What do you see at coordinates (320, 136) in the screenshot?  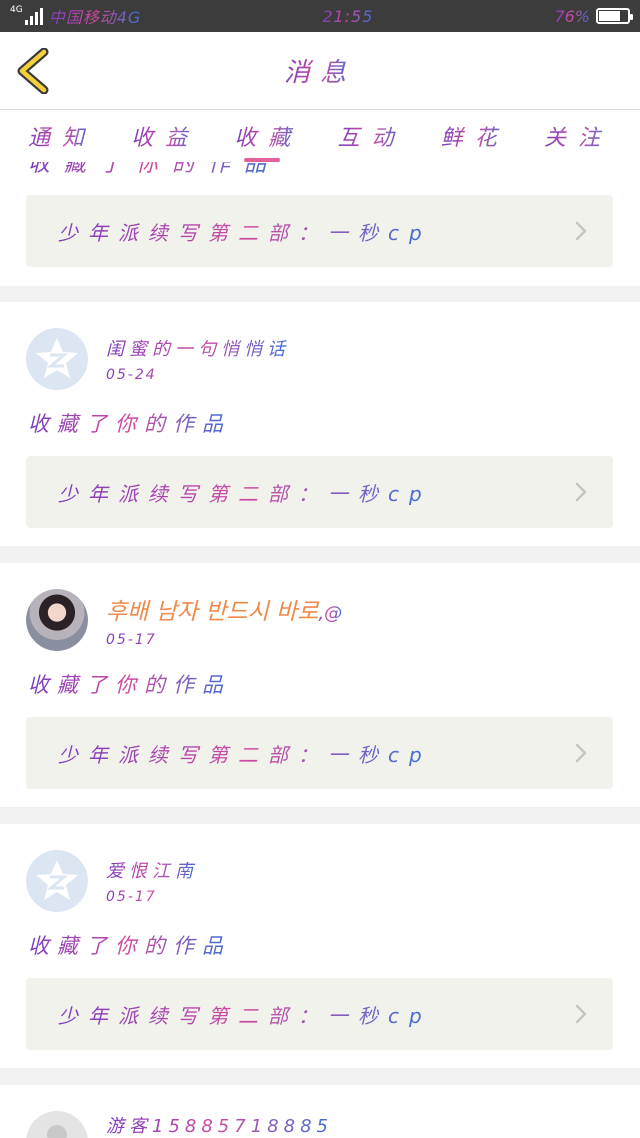 I see `tab-bar: 通知 收益 收藏 互动 鲜花 关注` at bounding box center [320, 136].